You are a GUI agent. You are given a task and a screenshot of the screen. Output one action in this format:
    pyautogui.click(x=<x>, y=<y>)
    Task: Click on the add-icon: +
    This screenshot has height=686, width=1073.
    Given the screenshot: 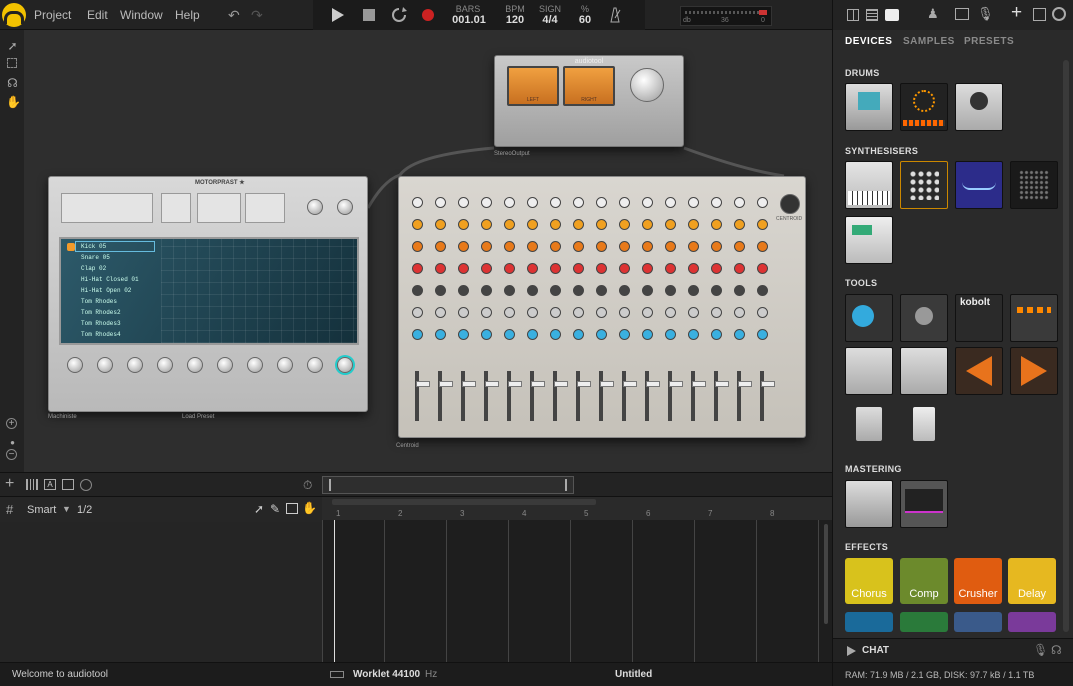 What is the action you would take?
    pyautogui.click(x=1016, y=13)
    